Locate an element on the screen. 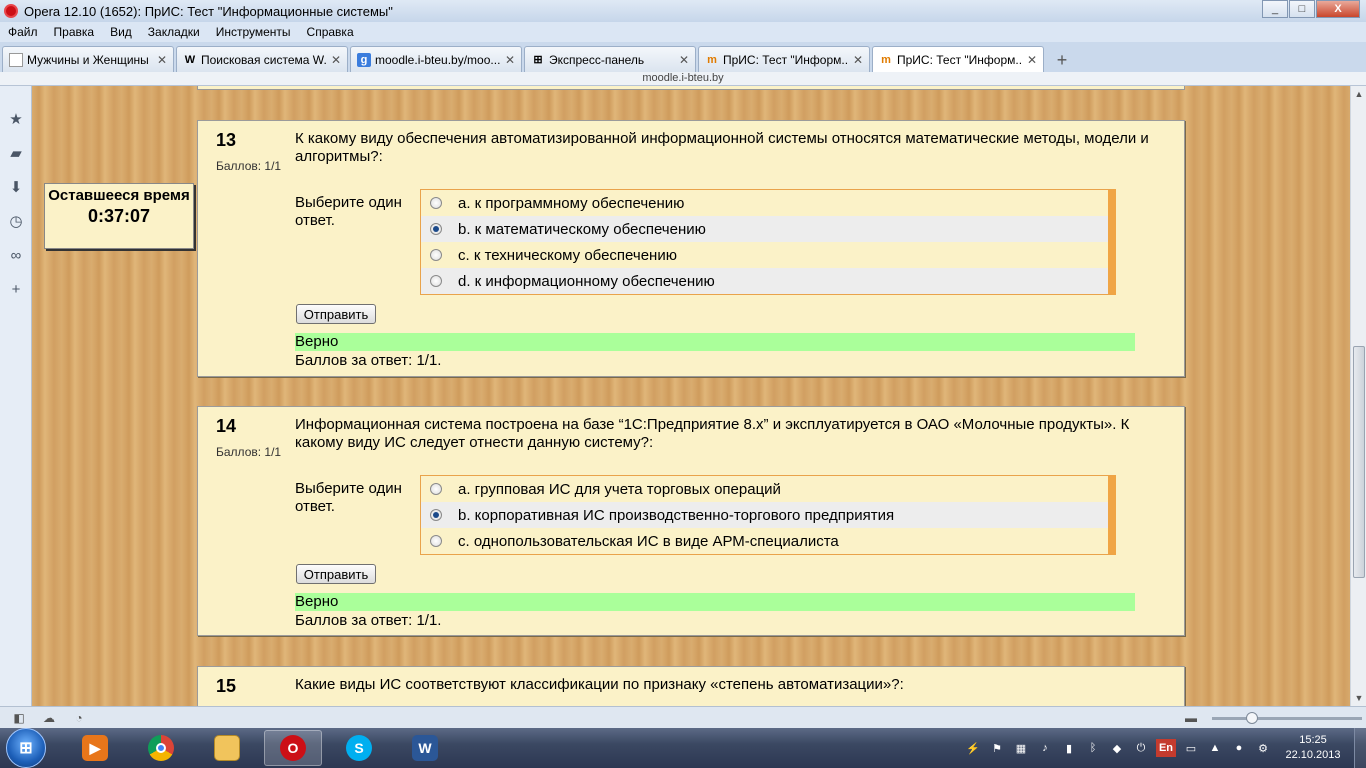  option-label: c. к техническому обеспечению is located at coordinates (567, 255).